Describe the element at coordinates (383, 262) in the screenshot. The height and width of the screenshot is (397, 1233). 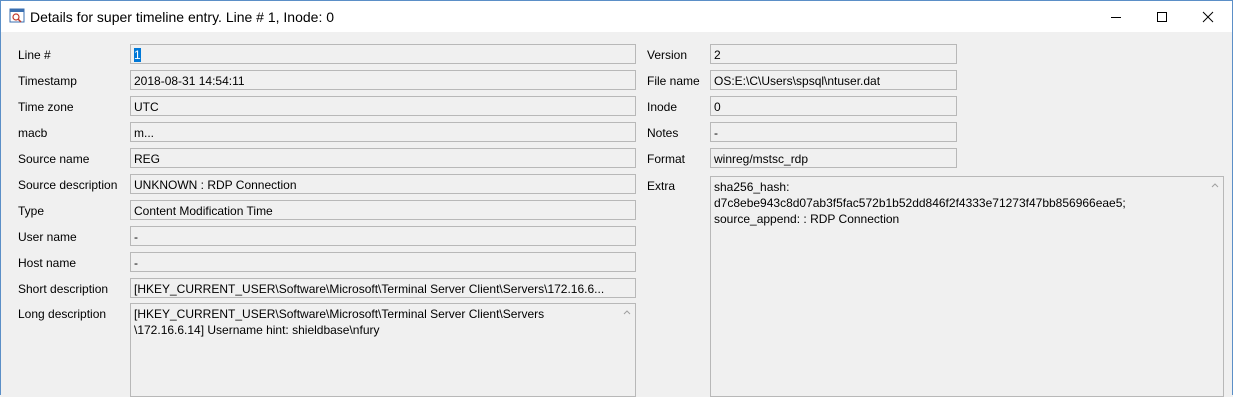
I see `host-name-field: -` at that location.